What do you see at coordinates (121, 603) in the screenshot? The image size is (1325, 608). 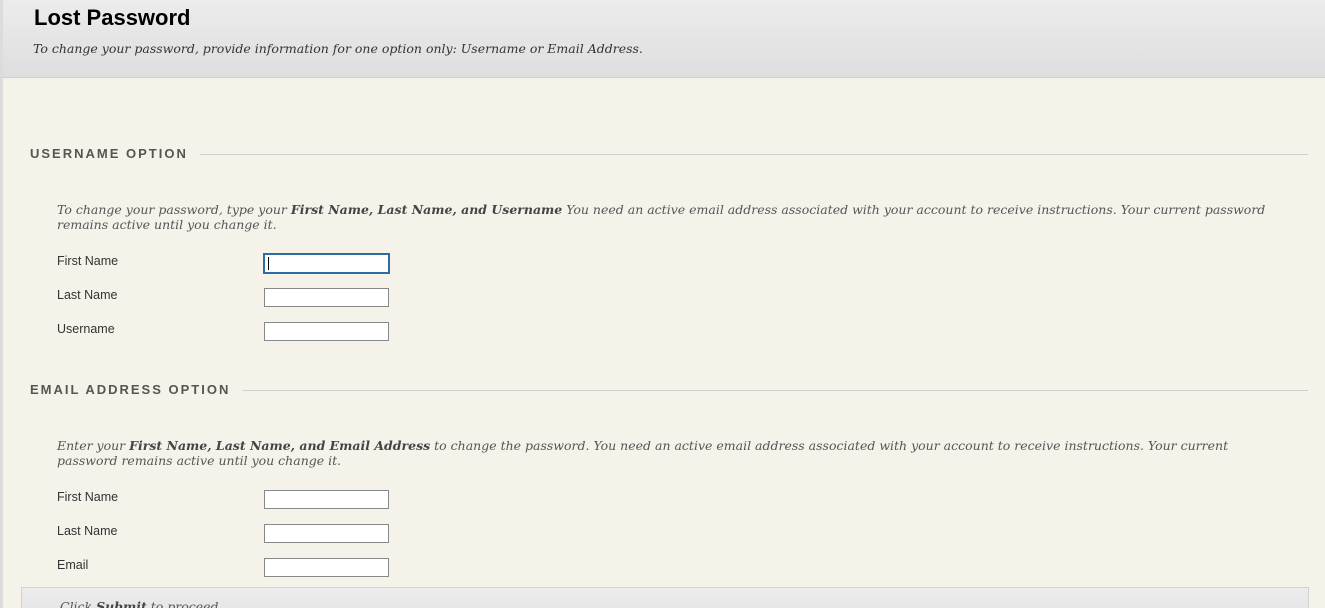 I see `submit-bold: Submit` at bounding box center [121, 603].